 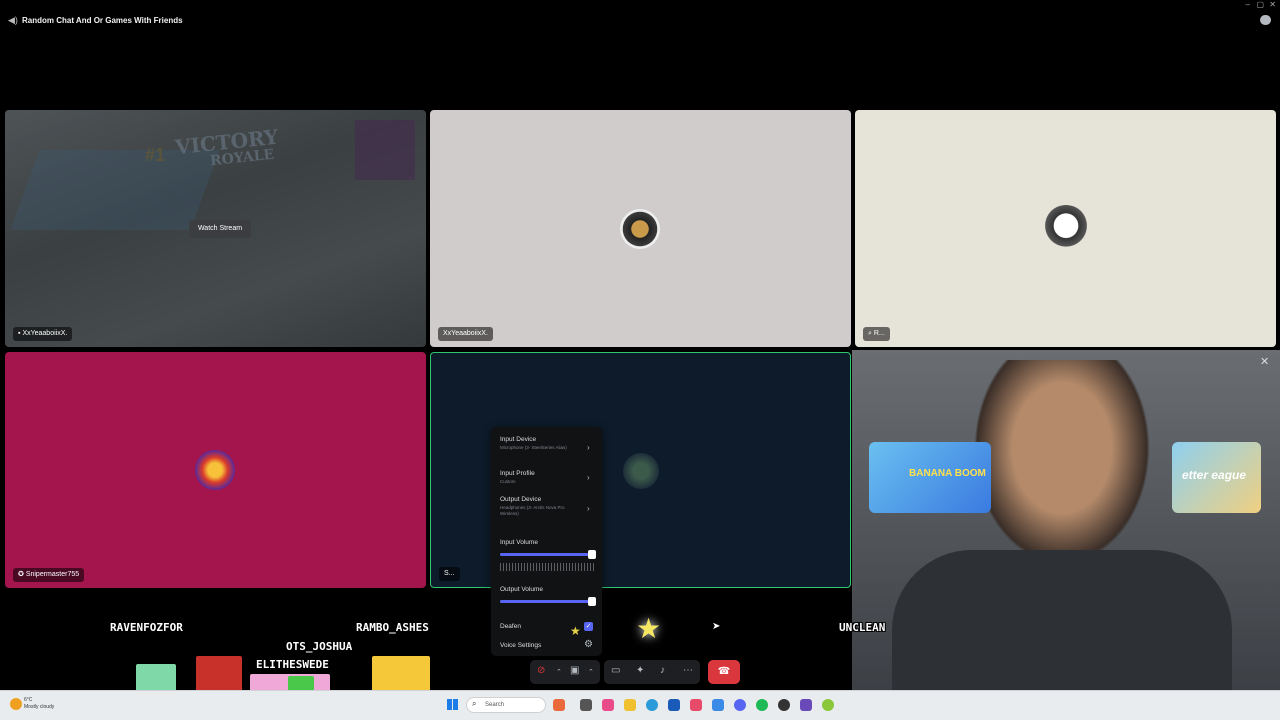 What do you see at coordinates (521, 499) in the screenshot?
I see `output-device-label: Output Device` at bounding box center [521, 499].